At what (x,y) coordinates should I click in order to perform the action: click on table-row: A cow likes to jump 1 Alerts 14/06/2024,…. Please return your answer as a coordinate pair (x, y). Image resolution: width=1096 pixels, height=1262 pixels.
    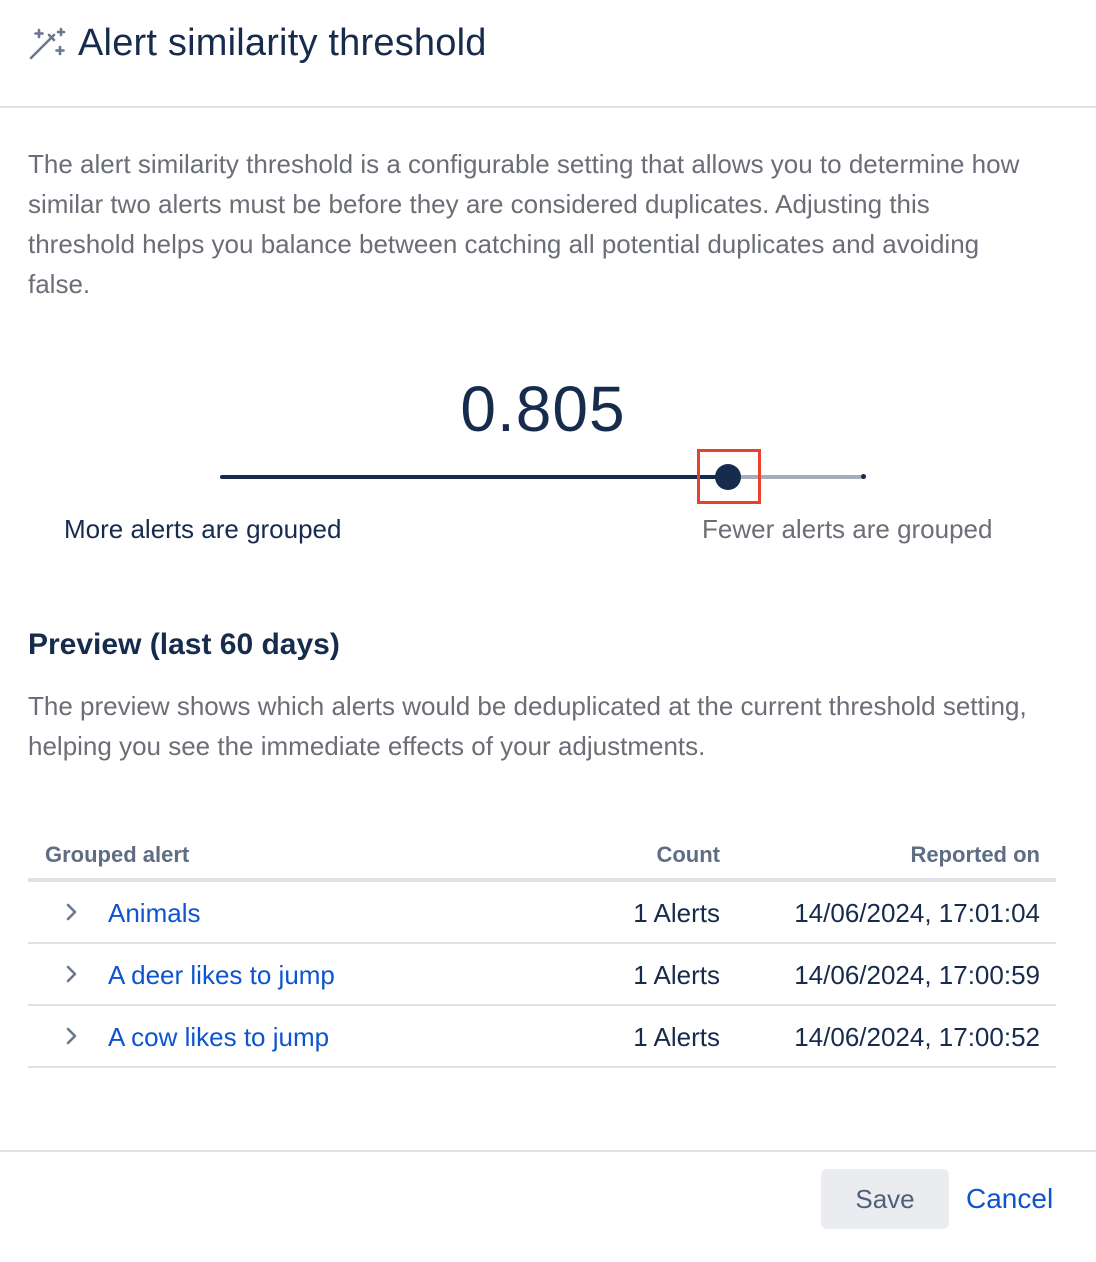
    Looking at the image, I should click on (542, 1037).